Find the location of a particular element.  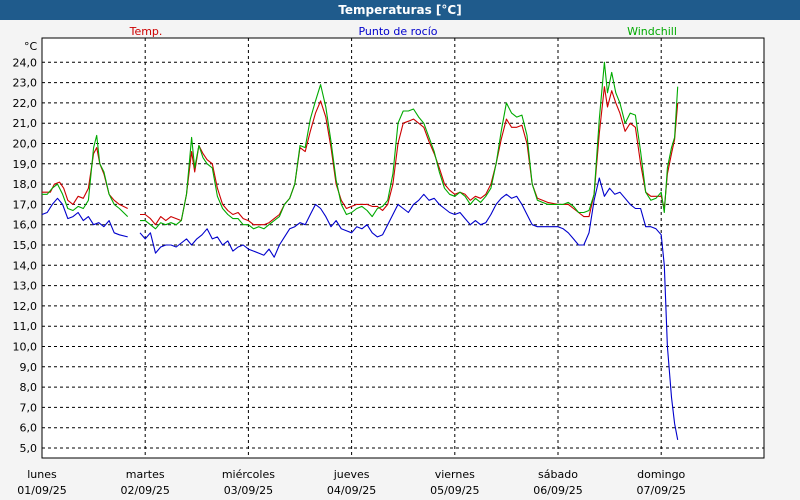

y-tick-label: 12,0 is located at coordinates (25, 306).